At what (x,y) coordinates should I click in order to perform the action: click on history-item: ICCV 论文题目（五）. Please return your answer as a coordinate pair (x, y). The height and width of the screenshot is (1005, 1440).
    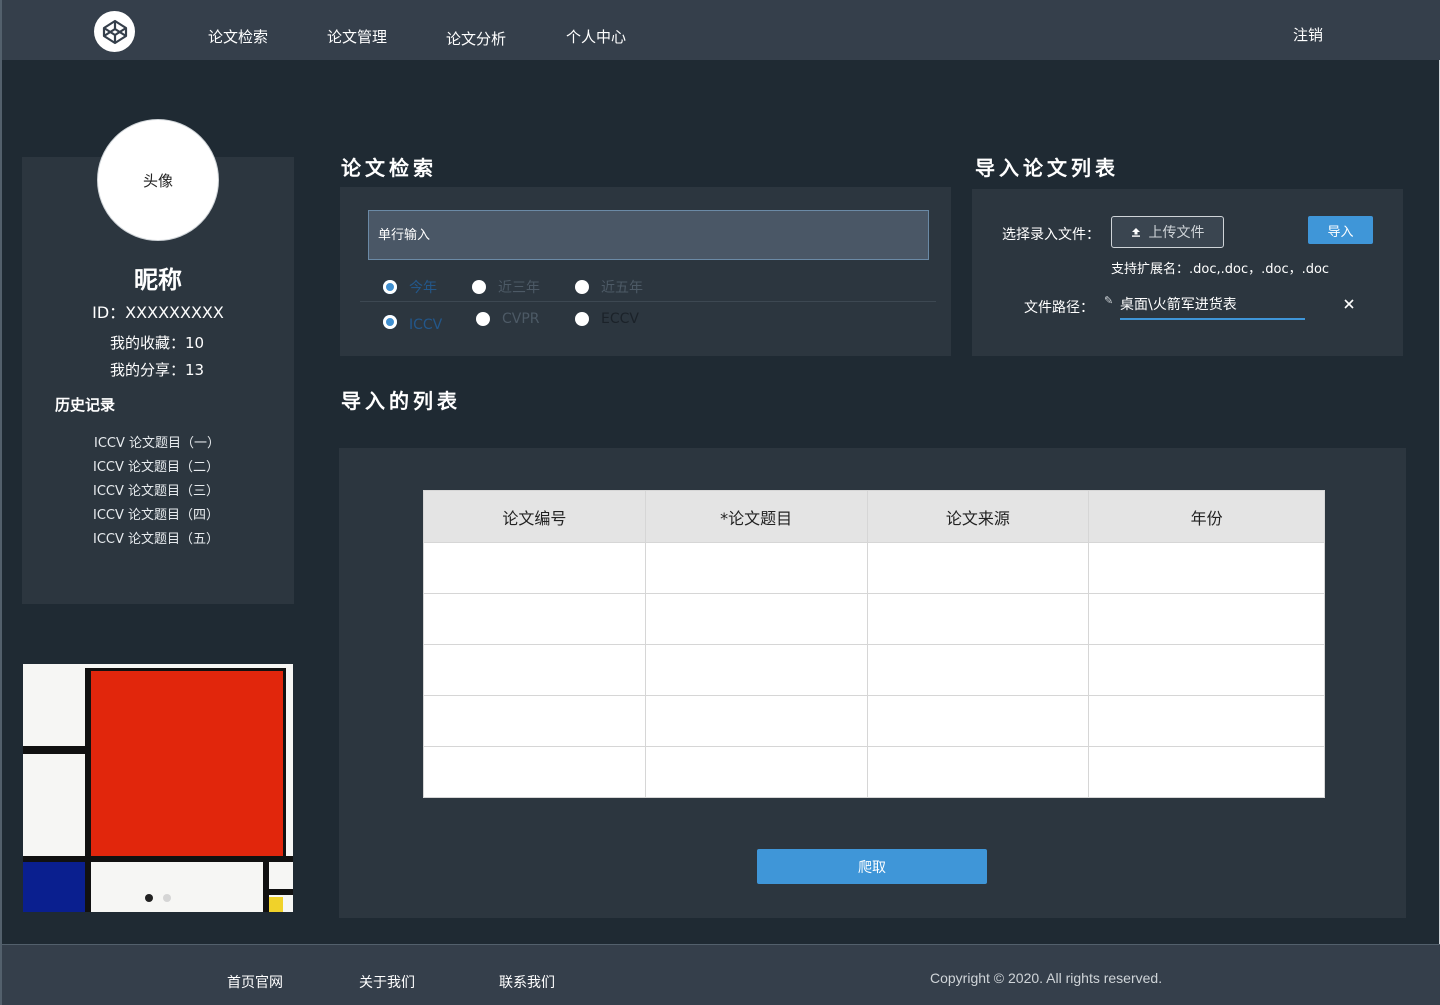
    Looking at the image, I should click on (156, 537).